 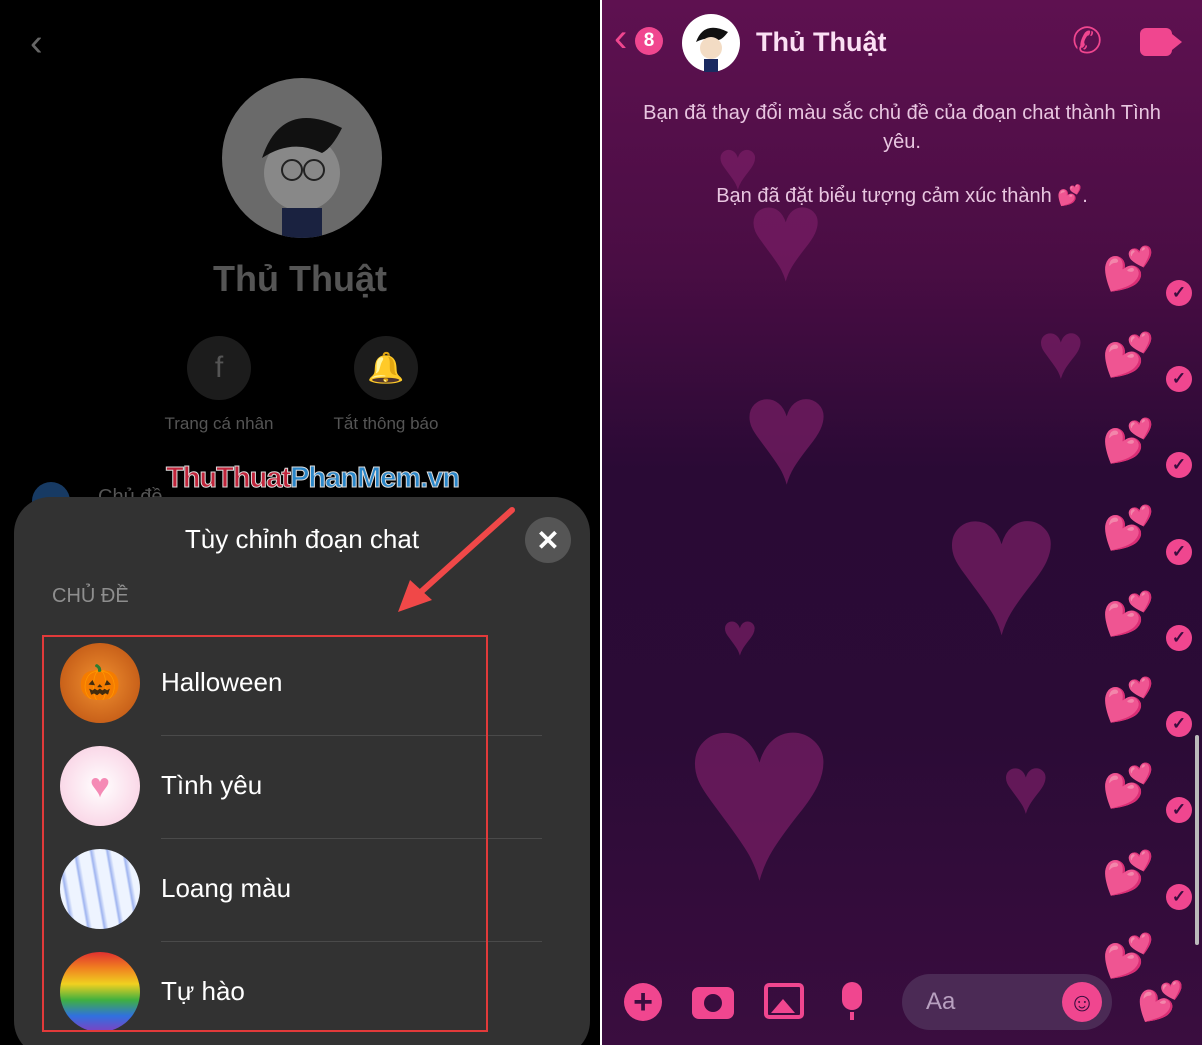 I want to click on profile-label: Trang cá nhân, so click(x=219, y=423).